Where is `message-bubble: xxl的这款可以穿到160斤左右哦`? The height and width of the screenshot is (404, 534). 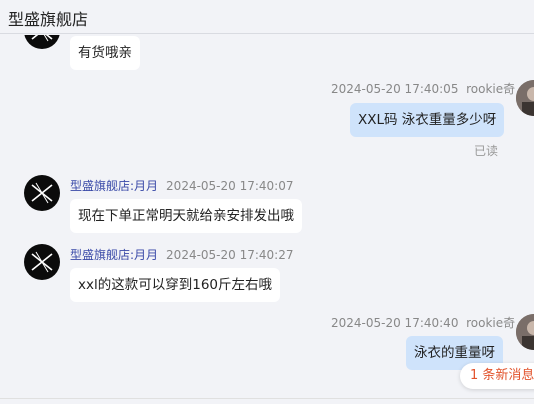 message-bubble: xxl的这款可以穿到160斤左右哦 is located at coordinates (175, 285).